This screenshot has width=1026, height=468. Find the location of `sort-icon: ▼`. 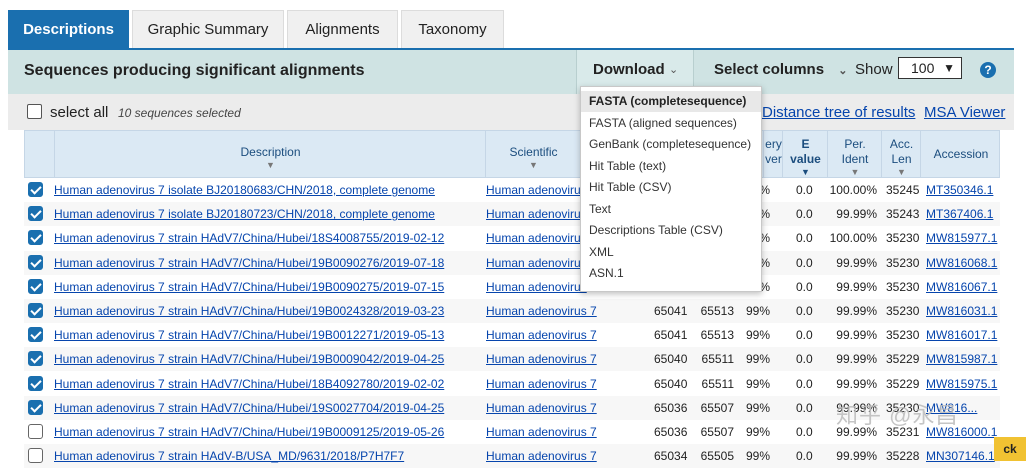

sort-icon: ▼ is located at coordinates (855, 172).